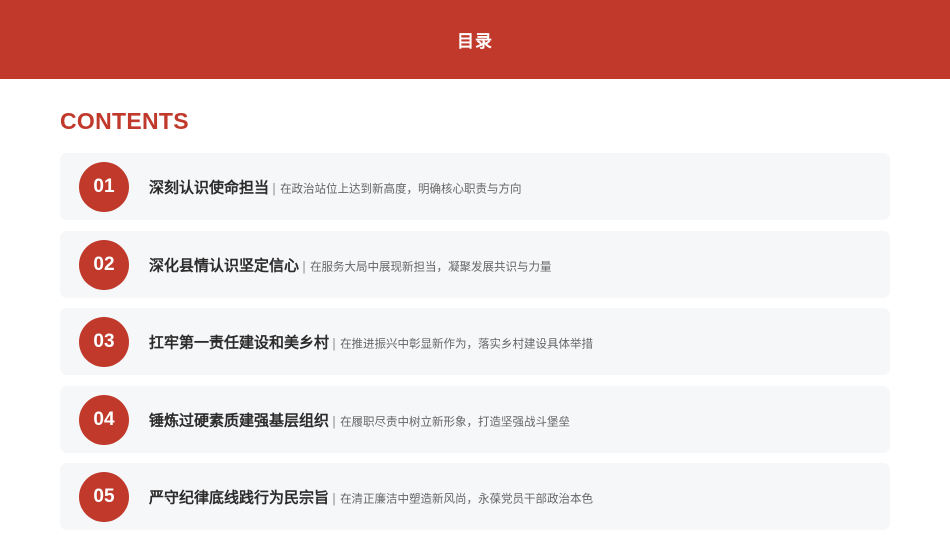 This screenshot has height=535, width=950. I want to click on list-item: 05 严守纪律底线践行为民宗旨 | 在清正廉洁中塑造新风尚，永葆党员干部政治本色, so click(475, 496).